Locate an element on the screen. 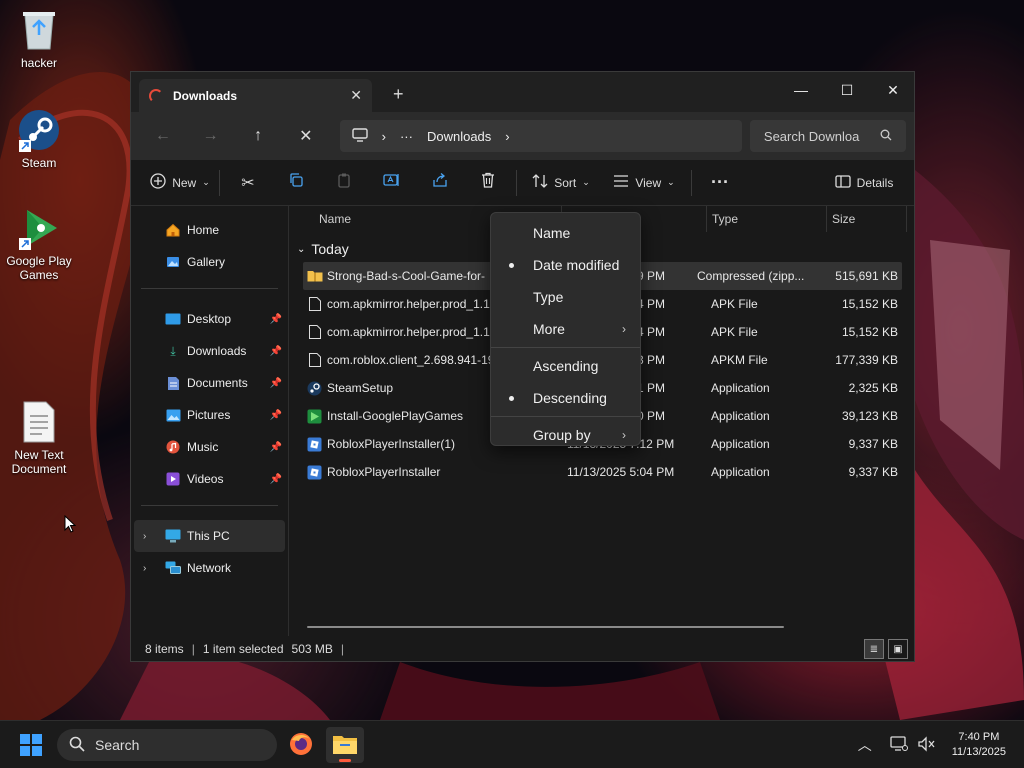 This screenshot has height=768, width=1024. file-name: RobloxPlayerInstaller is located at coordinates (384, 472).